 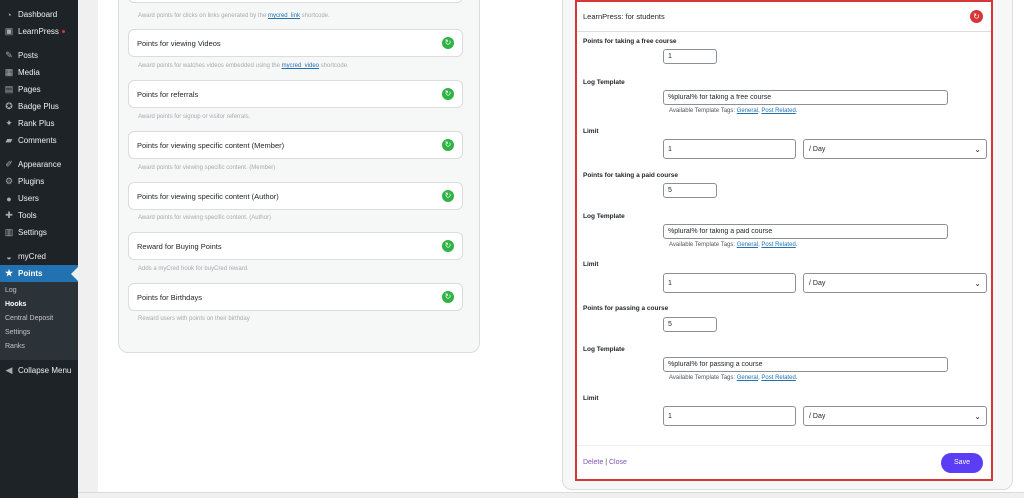 What do you see at coordinates (690, 190) in the screenshot?
I see `points-paid-course-input` at bounding box center [690, 190].